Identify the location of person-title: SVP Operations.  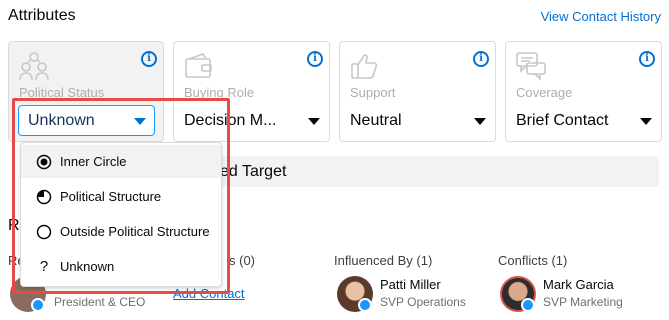
(423, 302).